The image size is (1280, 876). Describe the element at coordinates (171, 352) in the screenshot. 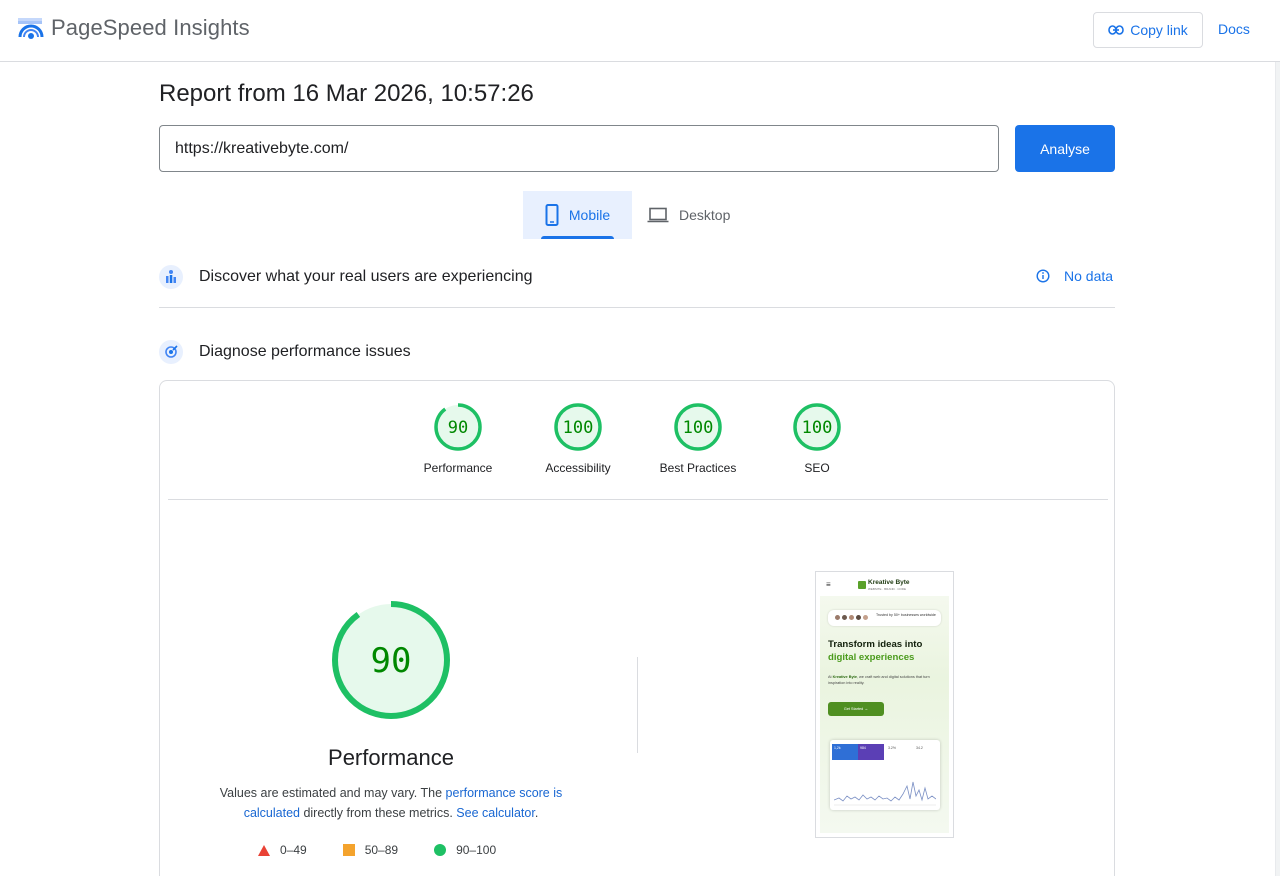

I see `diagnose-icon` at that location.